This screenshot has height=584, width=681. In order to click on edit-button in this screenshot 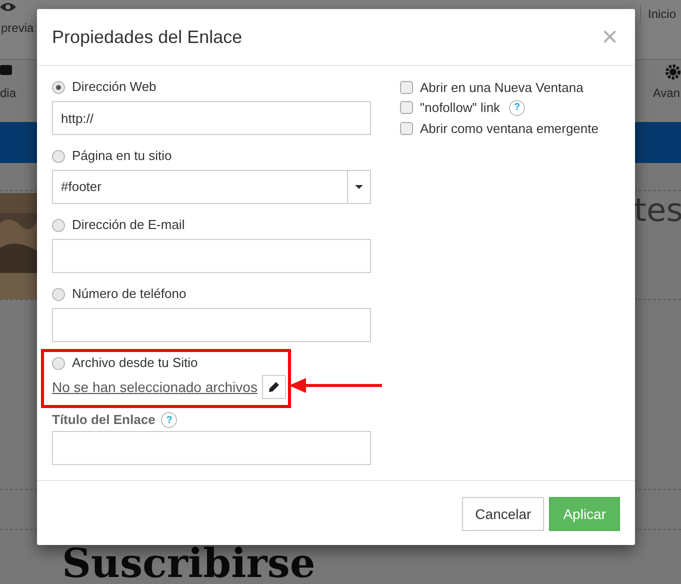, I will do `click(274, 387)`.